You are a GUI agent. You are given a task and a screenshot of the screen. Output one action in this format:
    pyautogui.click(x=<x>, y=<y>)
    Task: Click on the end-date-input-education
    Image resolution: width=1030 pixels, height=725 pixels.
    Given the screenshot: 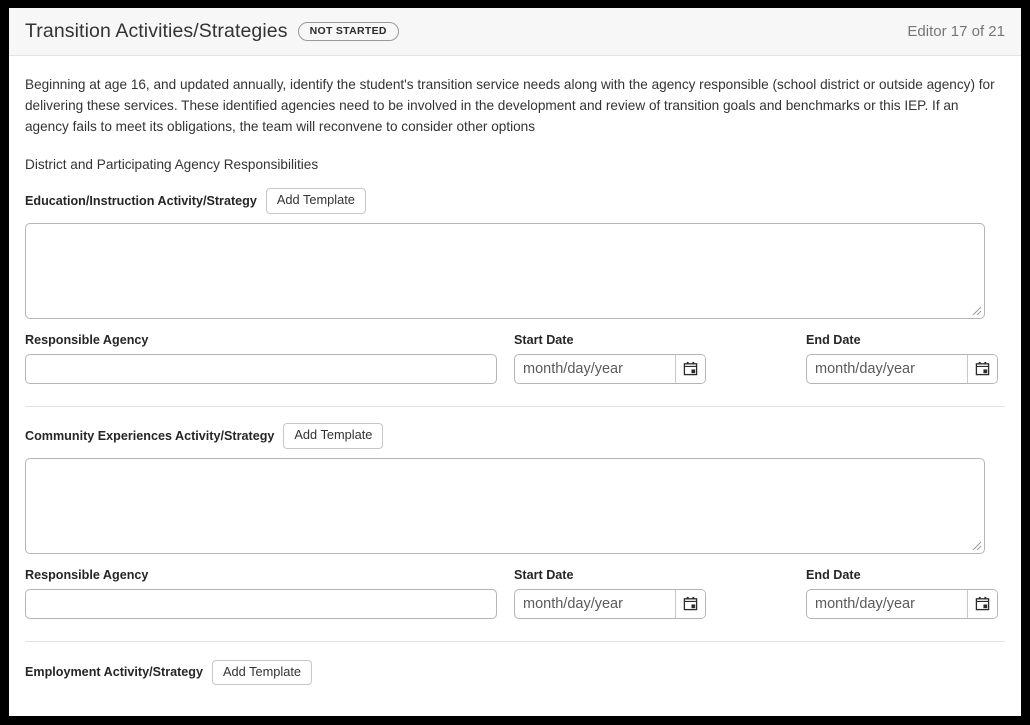 What is the action you would take?
    pyautogui.click(x=887, y=368)
    